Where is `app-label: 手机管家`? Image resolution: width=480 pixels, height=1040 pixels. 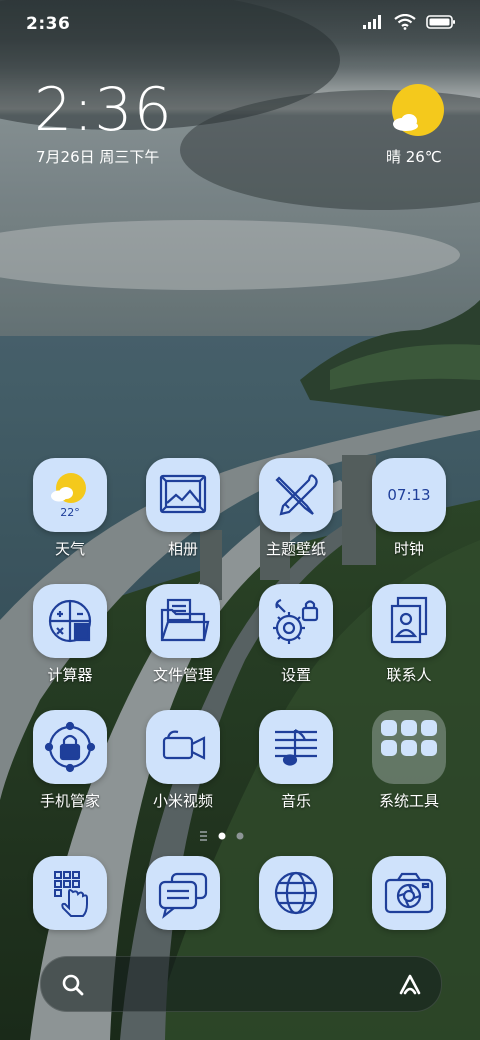
app-label: 手机管家 is located at coordinates (69, 801).